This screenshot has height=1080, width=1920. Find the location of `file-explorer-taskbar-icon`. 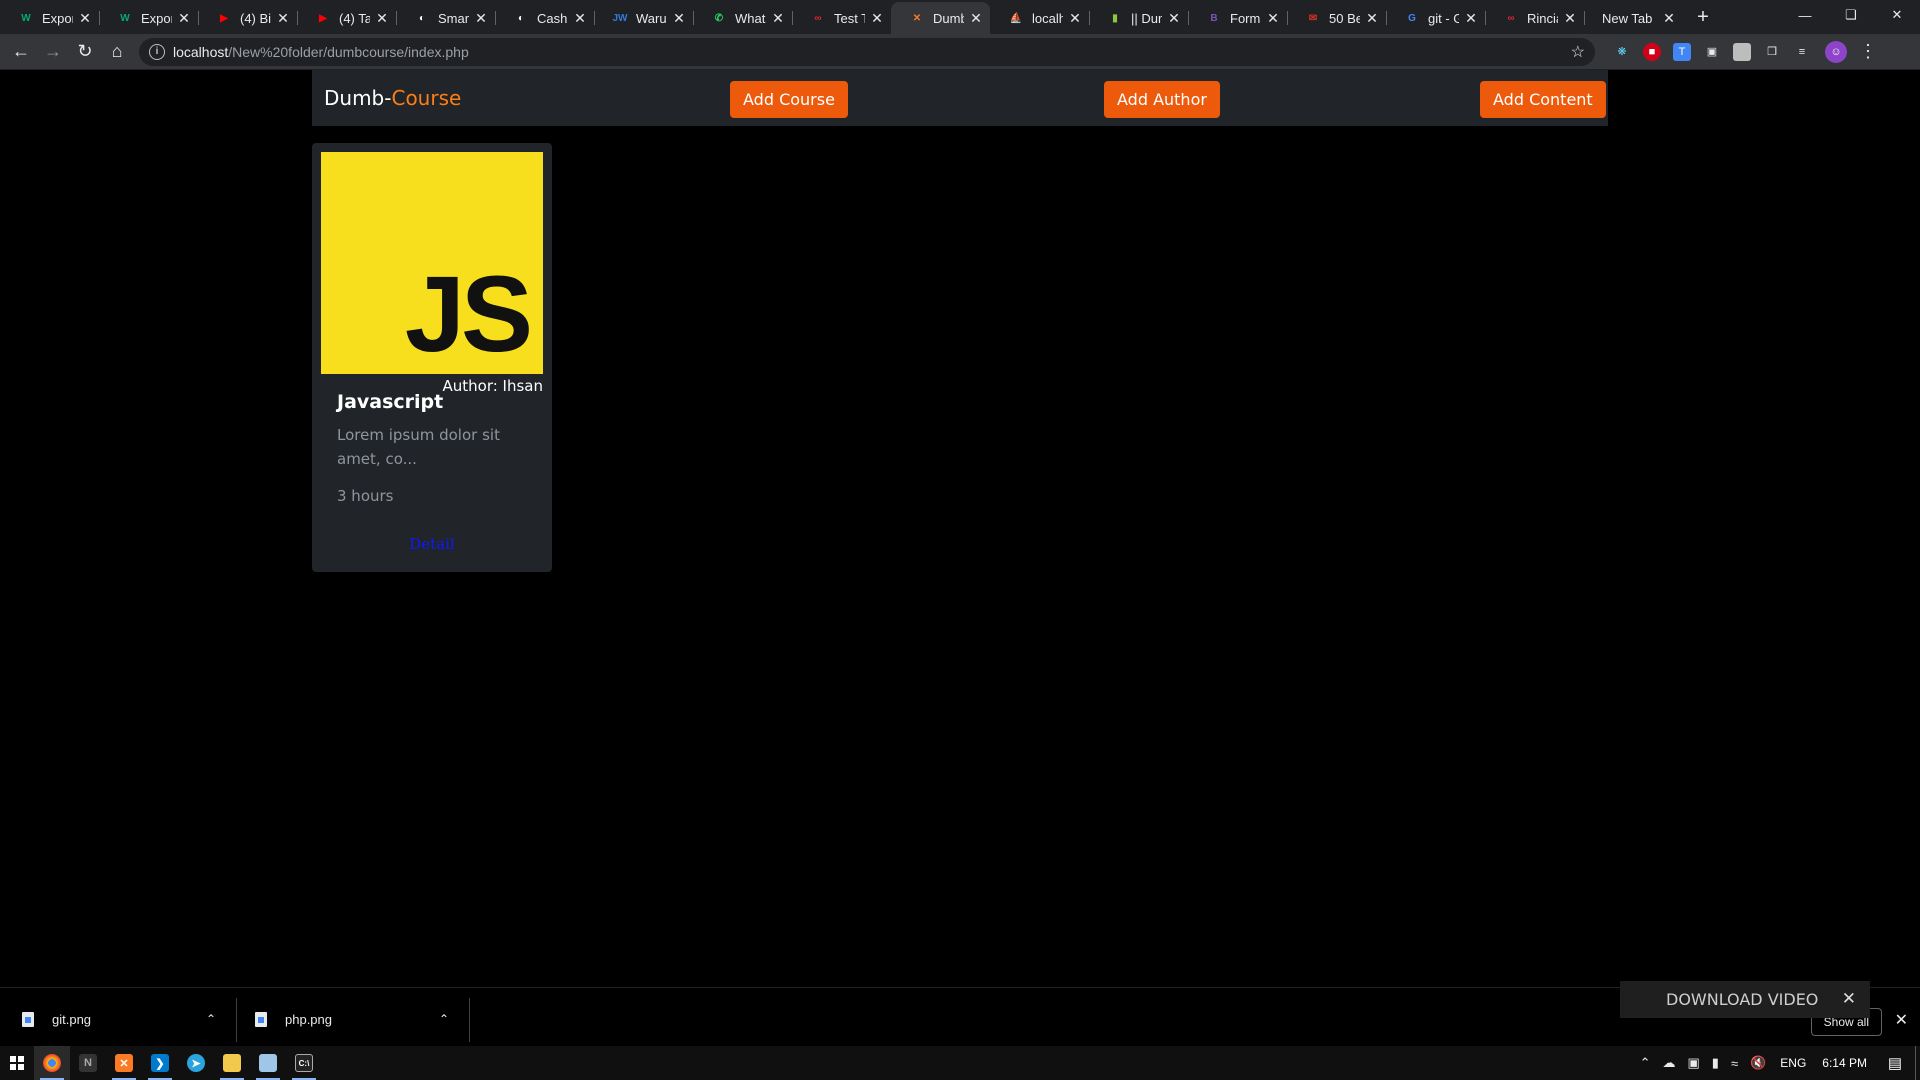

file-explorer-taskbar-icon is located at coordinates (232, 1063).